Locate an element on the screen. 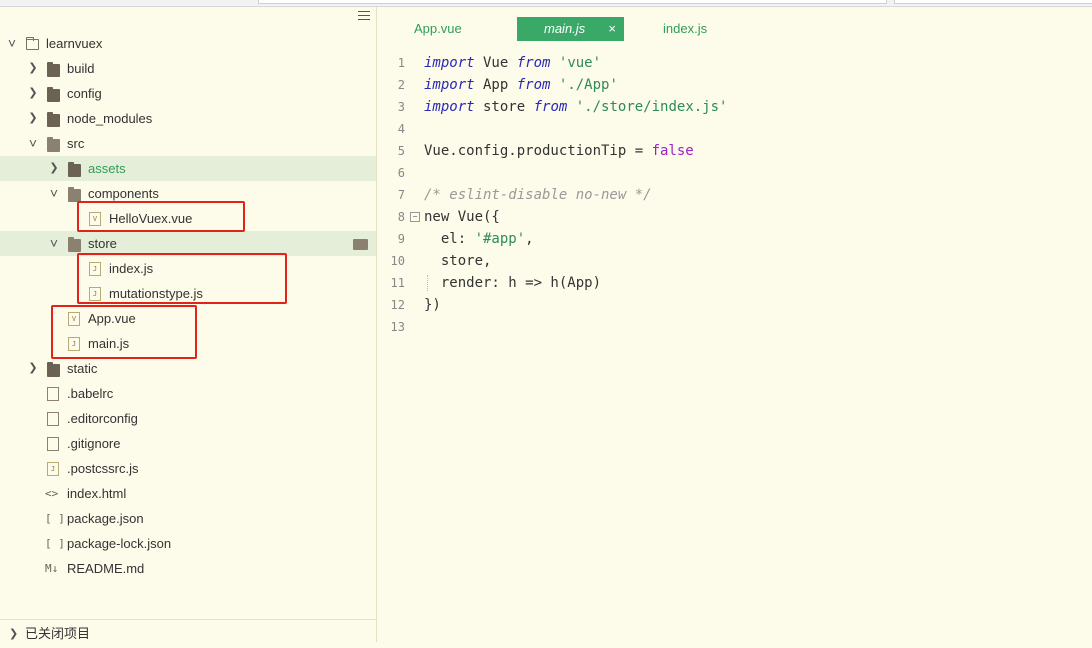 The image size is (1092, 648). code-text: Vue.config.productionTip = false is located at coordinates (559, 151).